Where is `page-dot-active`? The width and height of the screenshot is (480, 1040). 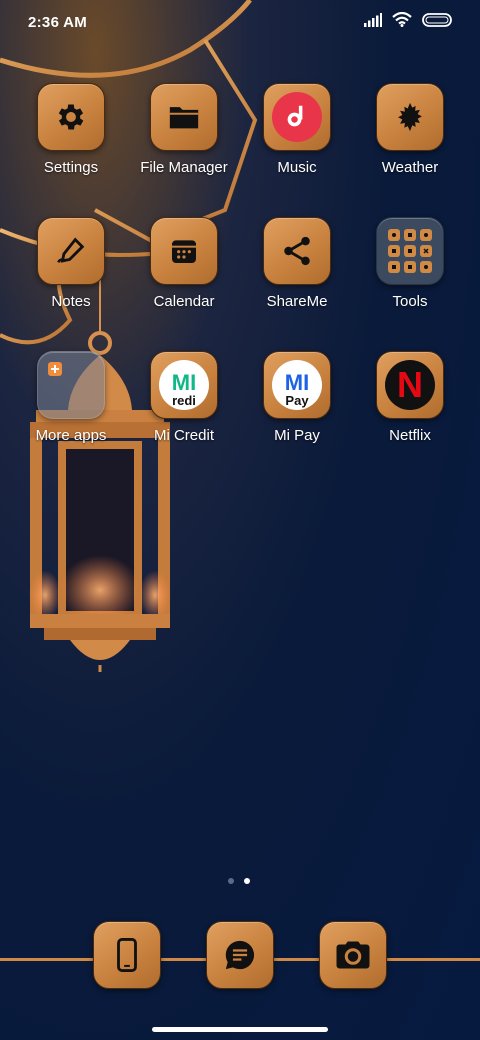
page-dot-active is located at coordinates (247, 881).